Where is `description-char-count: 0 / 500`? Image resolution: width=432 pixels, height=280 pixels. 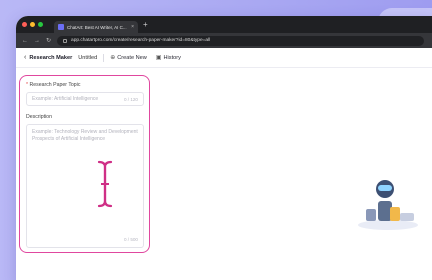 description-char-count: 0 / 500 is located at coordinates (130, 239).